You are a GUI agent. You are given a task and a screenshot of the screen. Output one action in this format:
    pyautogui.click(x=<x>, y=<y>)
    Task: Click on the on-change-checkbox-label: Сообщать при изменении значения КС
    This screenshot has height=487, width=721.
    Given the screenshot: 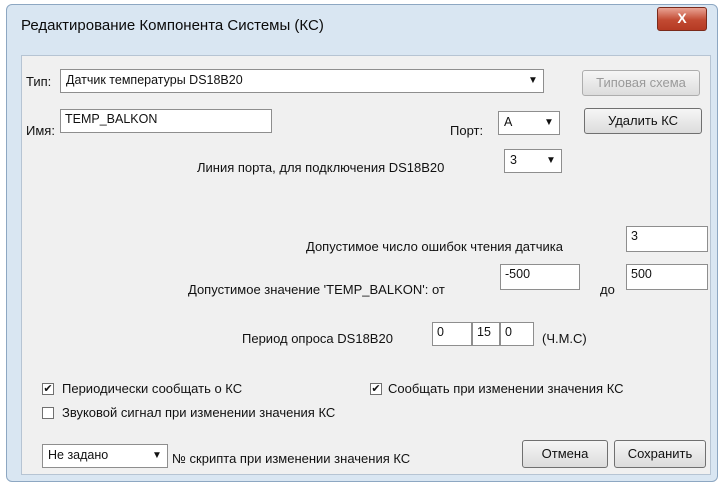 What is the action you would take?
    pyautogui.click(x=506, y=388)
    